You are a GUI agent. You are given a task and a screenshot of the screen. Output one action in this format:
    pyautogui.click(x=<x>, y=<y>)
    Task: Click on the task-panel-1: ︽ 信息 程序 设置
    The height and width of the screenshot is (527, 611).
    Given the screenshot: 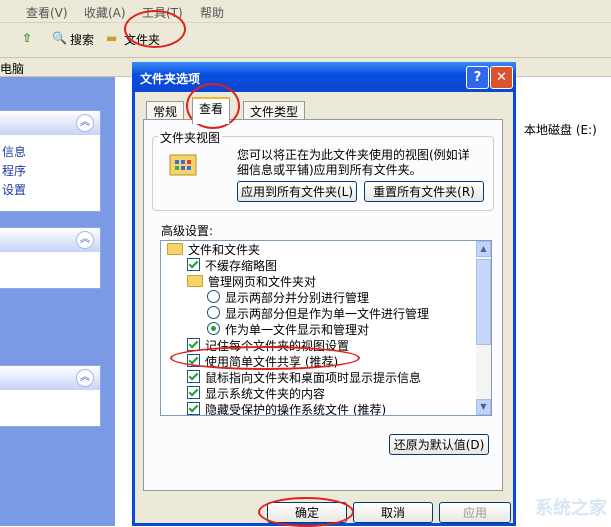 What is the action you would take?
    pyautogui.click(x=50, y=161)
    